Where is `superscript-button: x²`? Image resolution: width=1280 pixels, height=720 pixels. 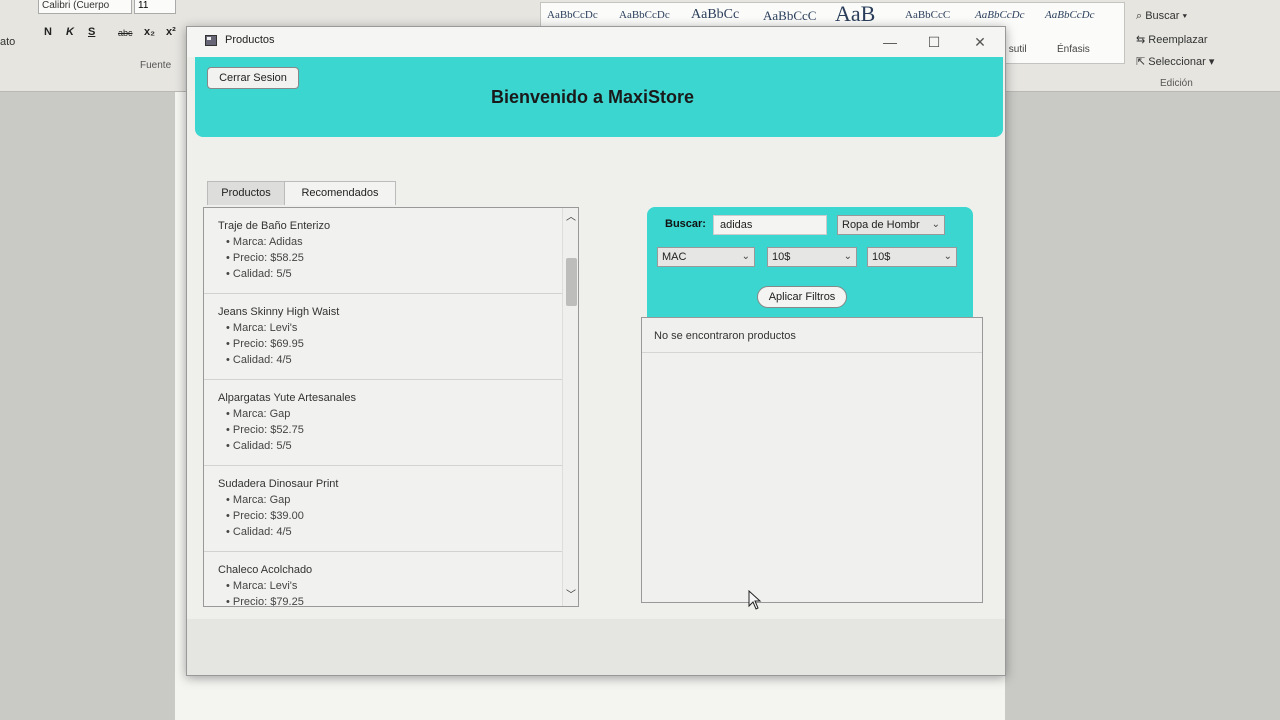 superscript-button: x² is located at coordinates (171, 32).